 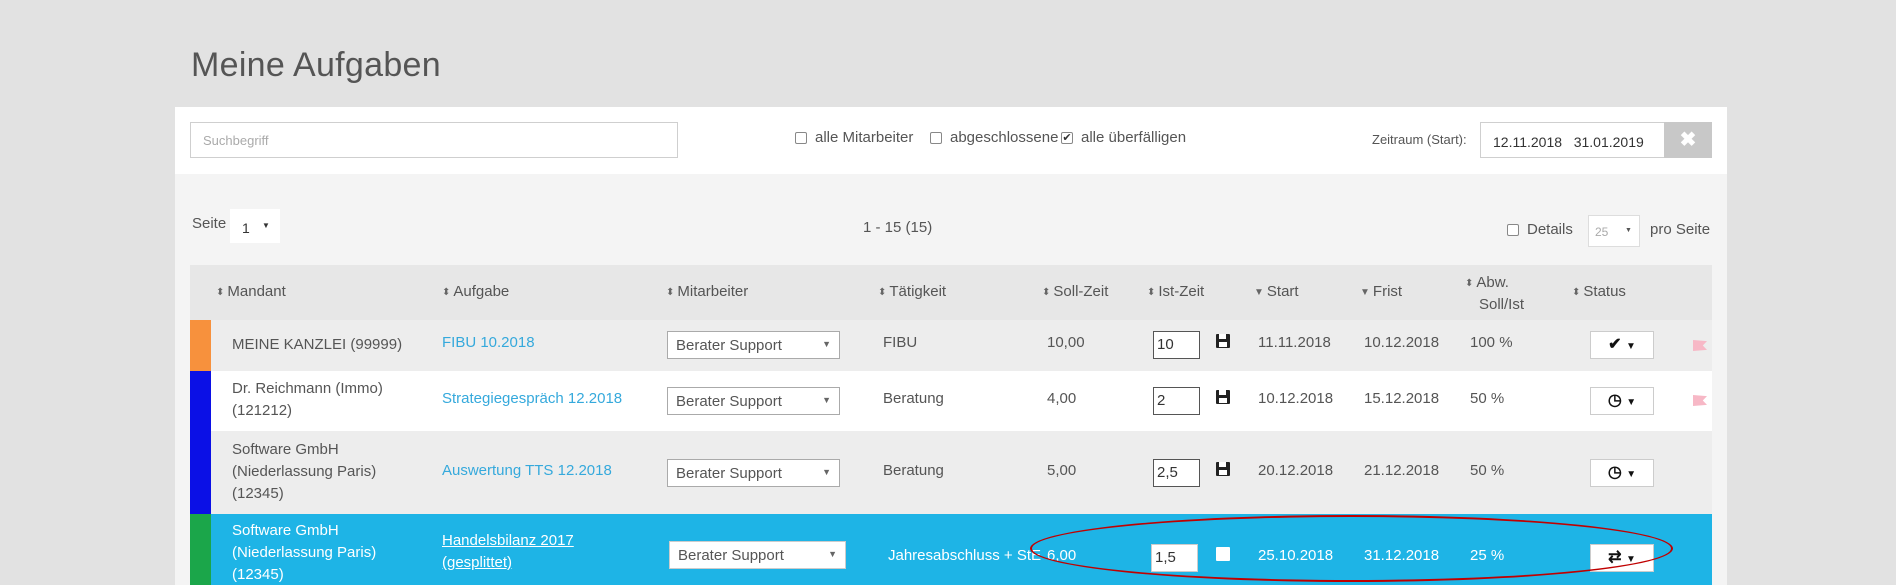 What do you see at coordinates (864, 137) in the screenshot?
I see `alle-mitarbeiter-label: alle Mitarbeiter` at bounding box center [864, 137].